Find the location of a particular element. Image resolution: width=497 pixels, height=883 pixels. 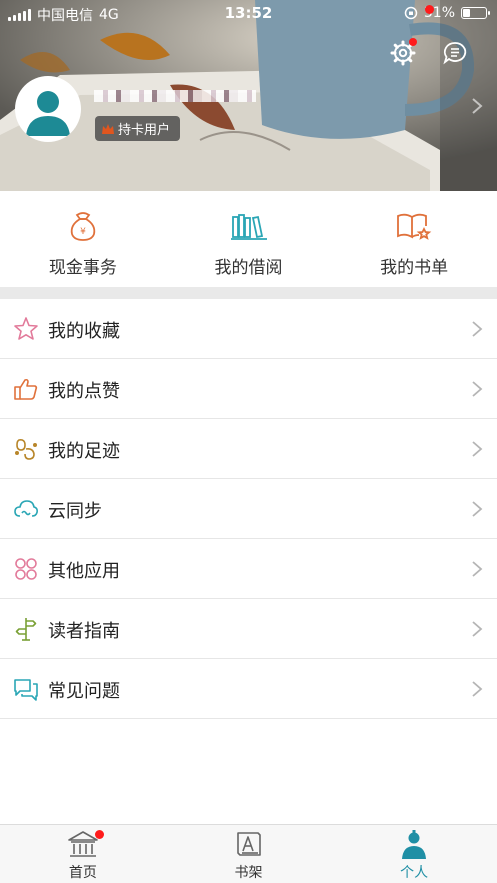

menu-item-cloud-sync: 云同步 is located at coordinates (248, 509).